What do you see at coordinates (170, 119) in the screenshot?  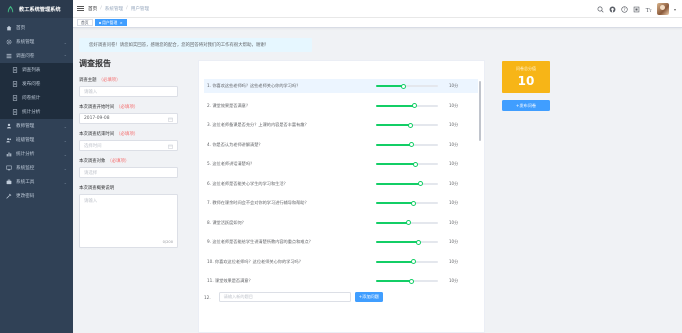 I see `calendar-icon` at bounding box center [170, 119].